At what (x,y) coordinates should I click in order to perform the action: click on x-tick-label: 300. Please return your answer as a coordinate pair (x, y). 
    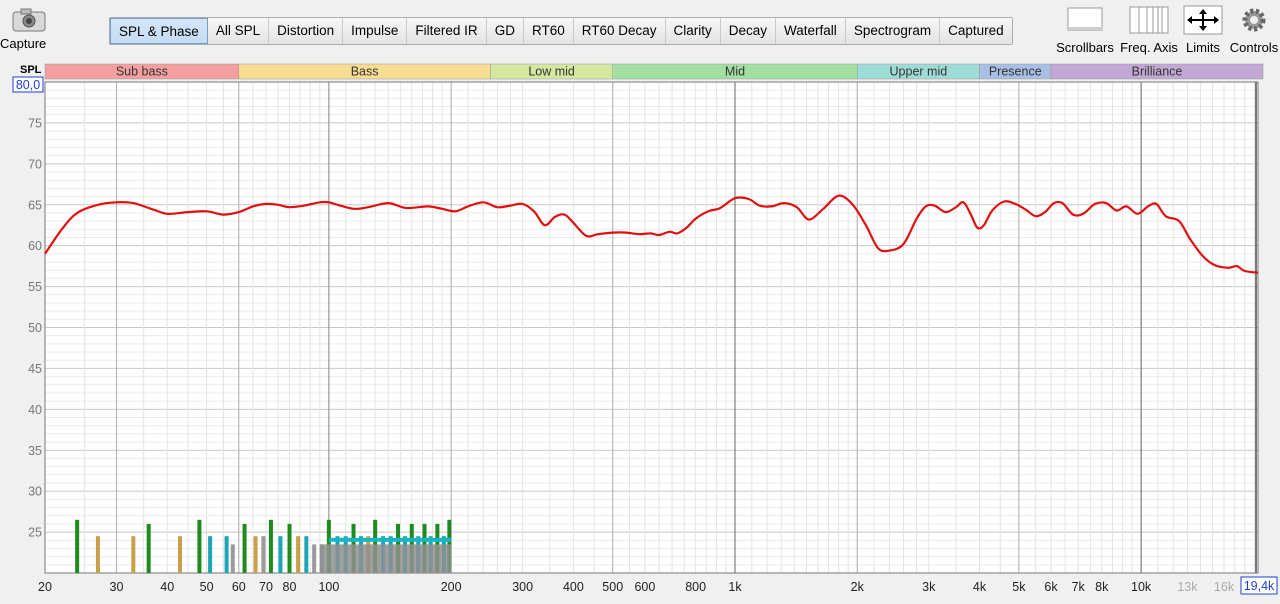
    Looking at the image, I should click on (522, 587).